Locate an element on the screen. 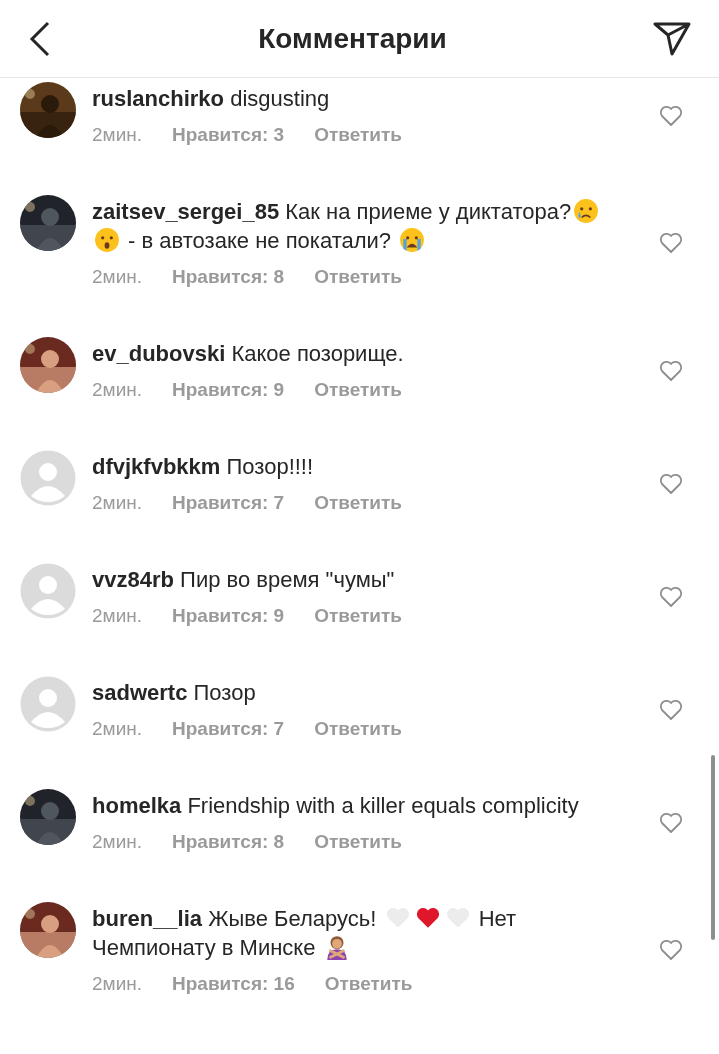  comment-text: ruslanchirko disgusting is located at coordinates (211, 99).